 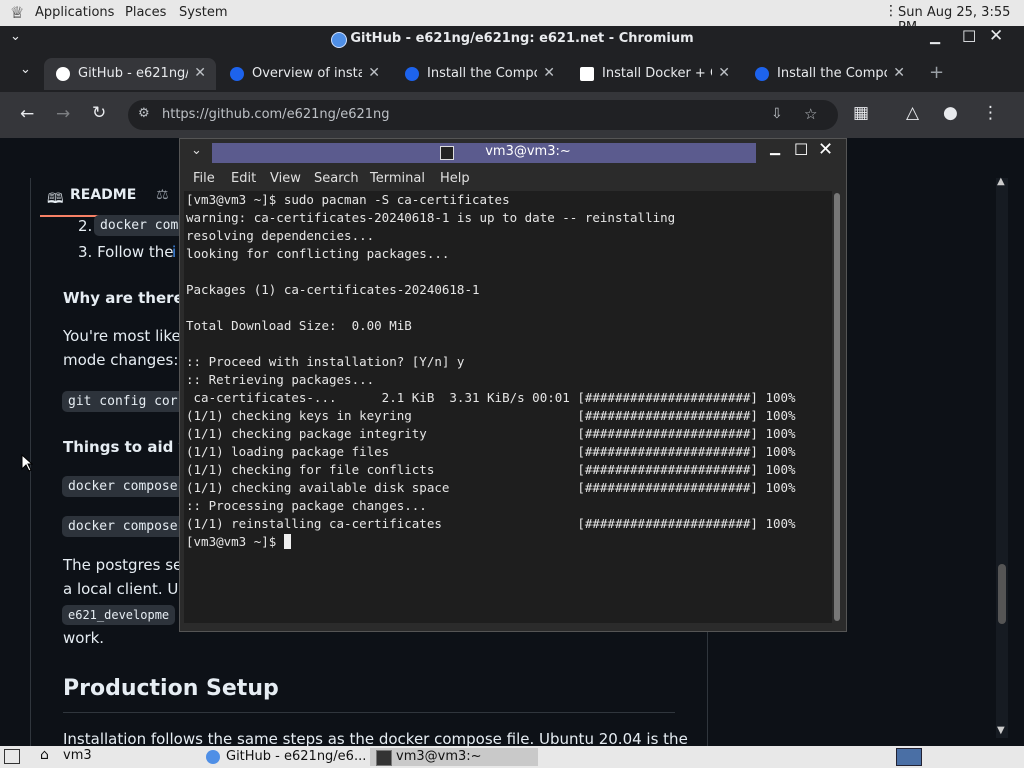 I want to click on github-icon, so click(x=63, y=74).